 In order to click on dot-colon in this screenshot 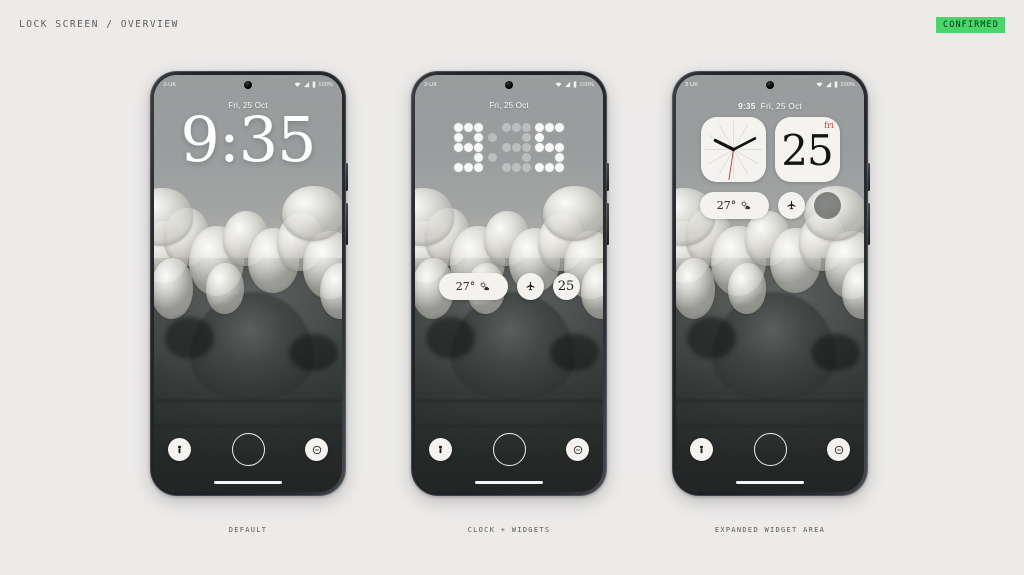, I will do `click(492, 147)`.